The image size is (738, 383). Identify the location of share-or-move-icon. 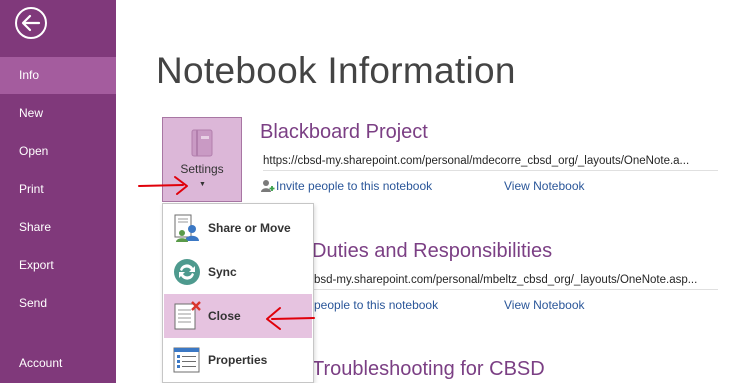
(186, 228).